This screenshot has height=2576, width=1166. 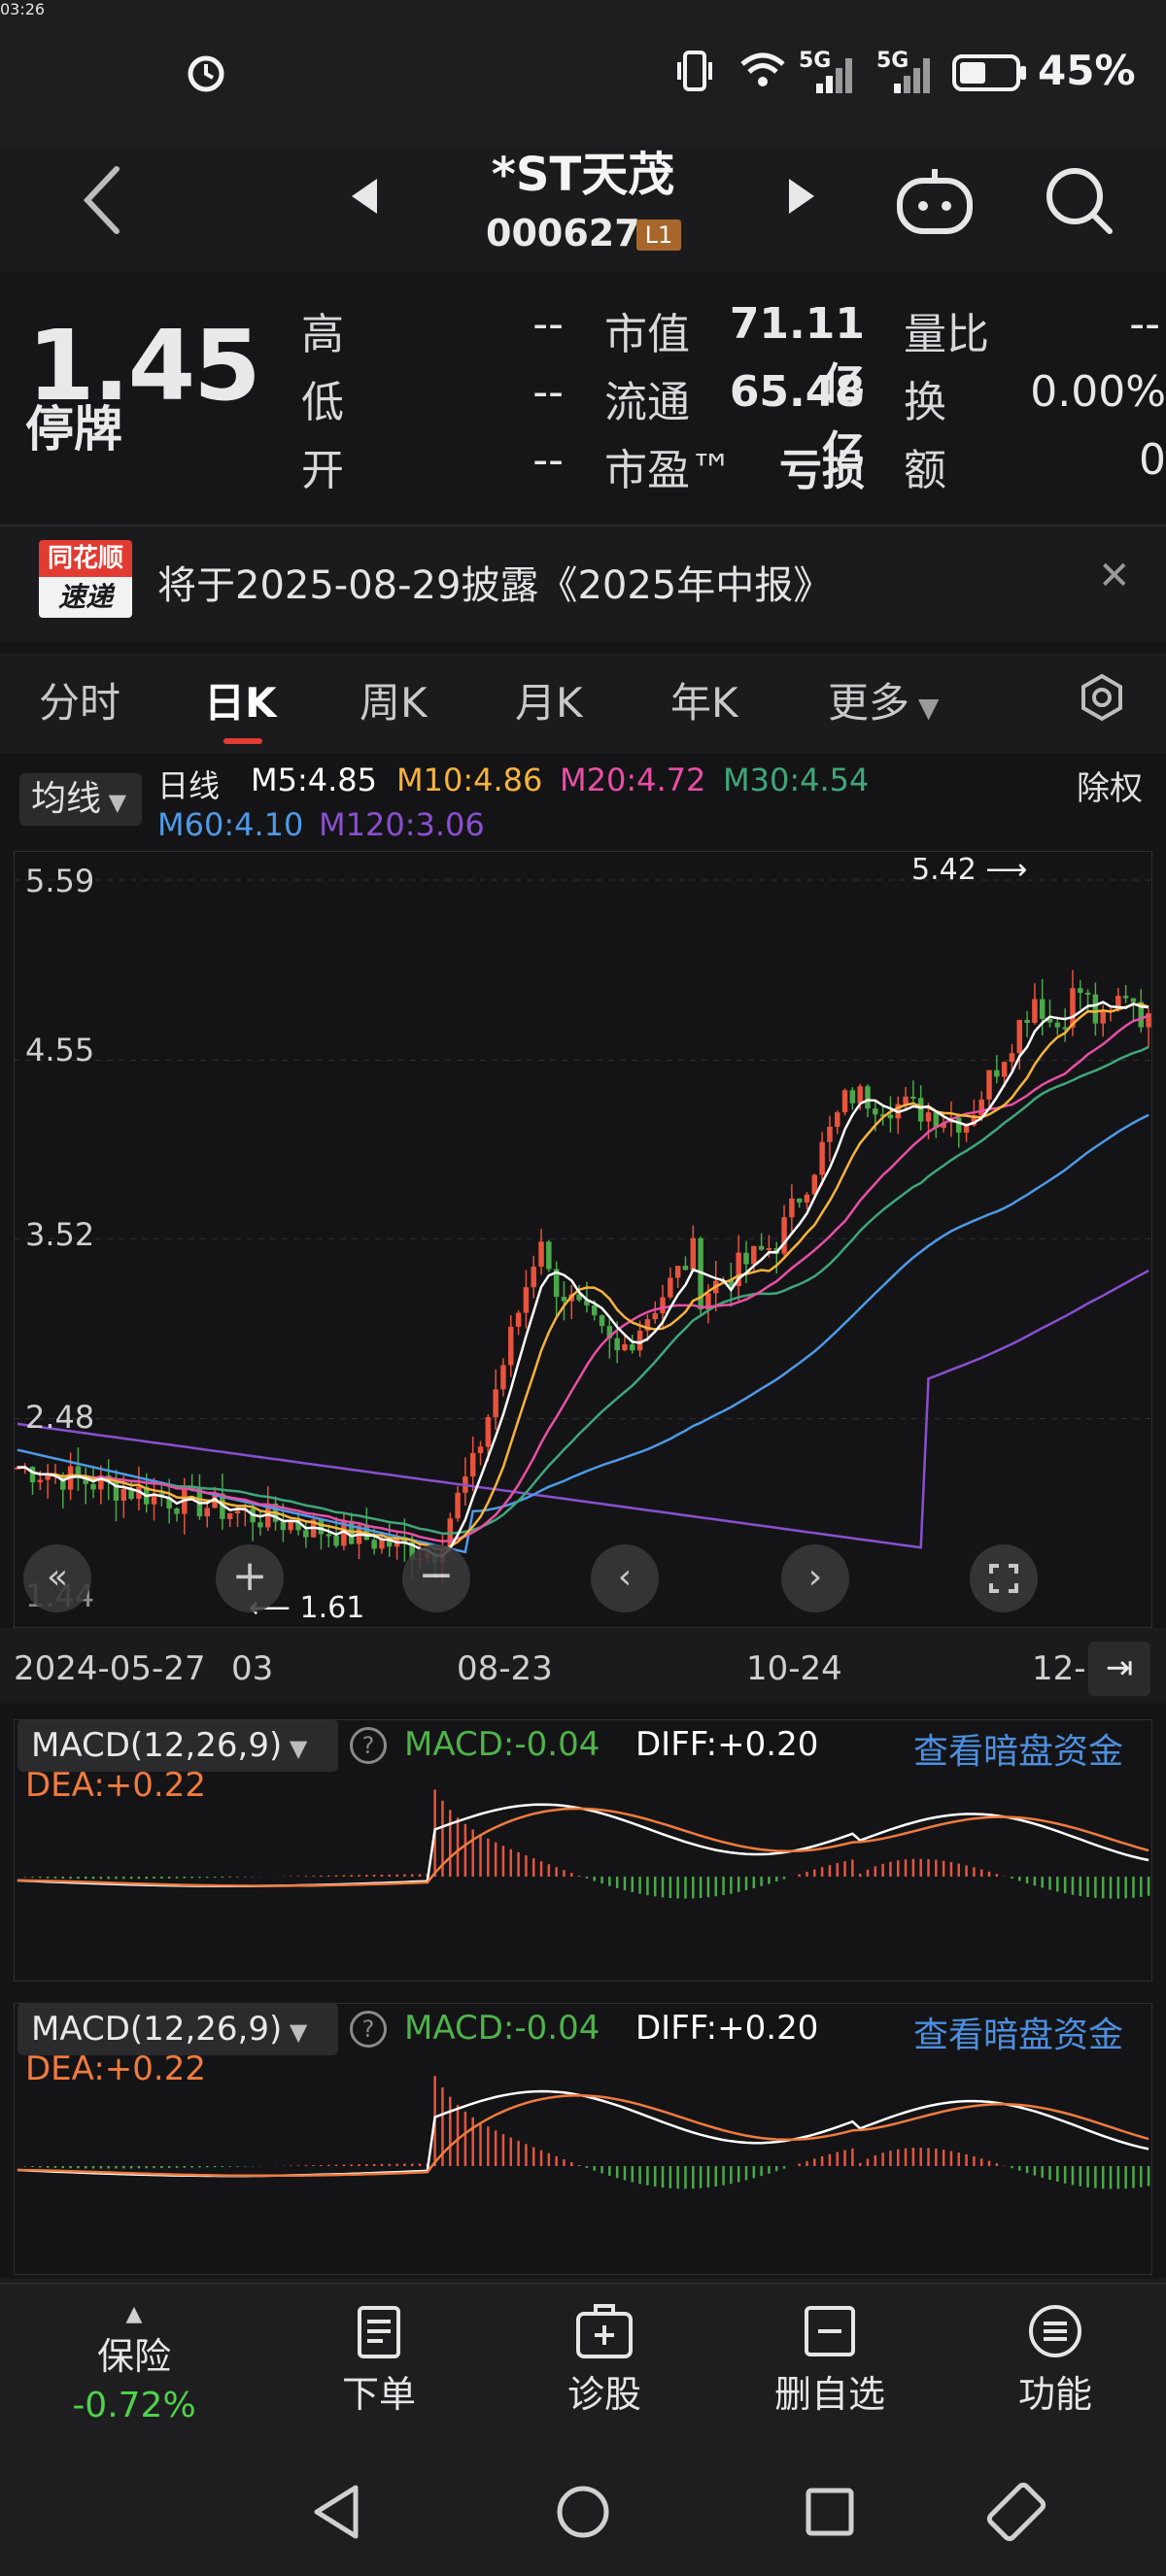 I want to click on scroll-left-icon: ‹, so click(x=625, y=1578).